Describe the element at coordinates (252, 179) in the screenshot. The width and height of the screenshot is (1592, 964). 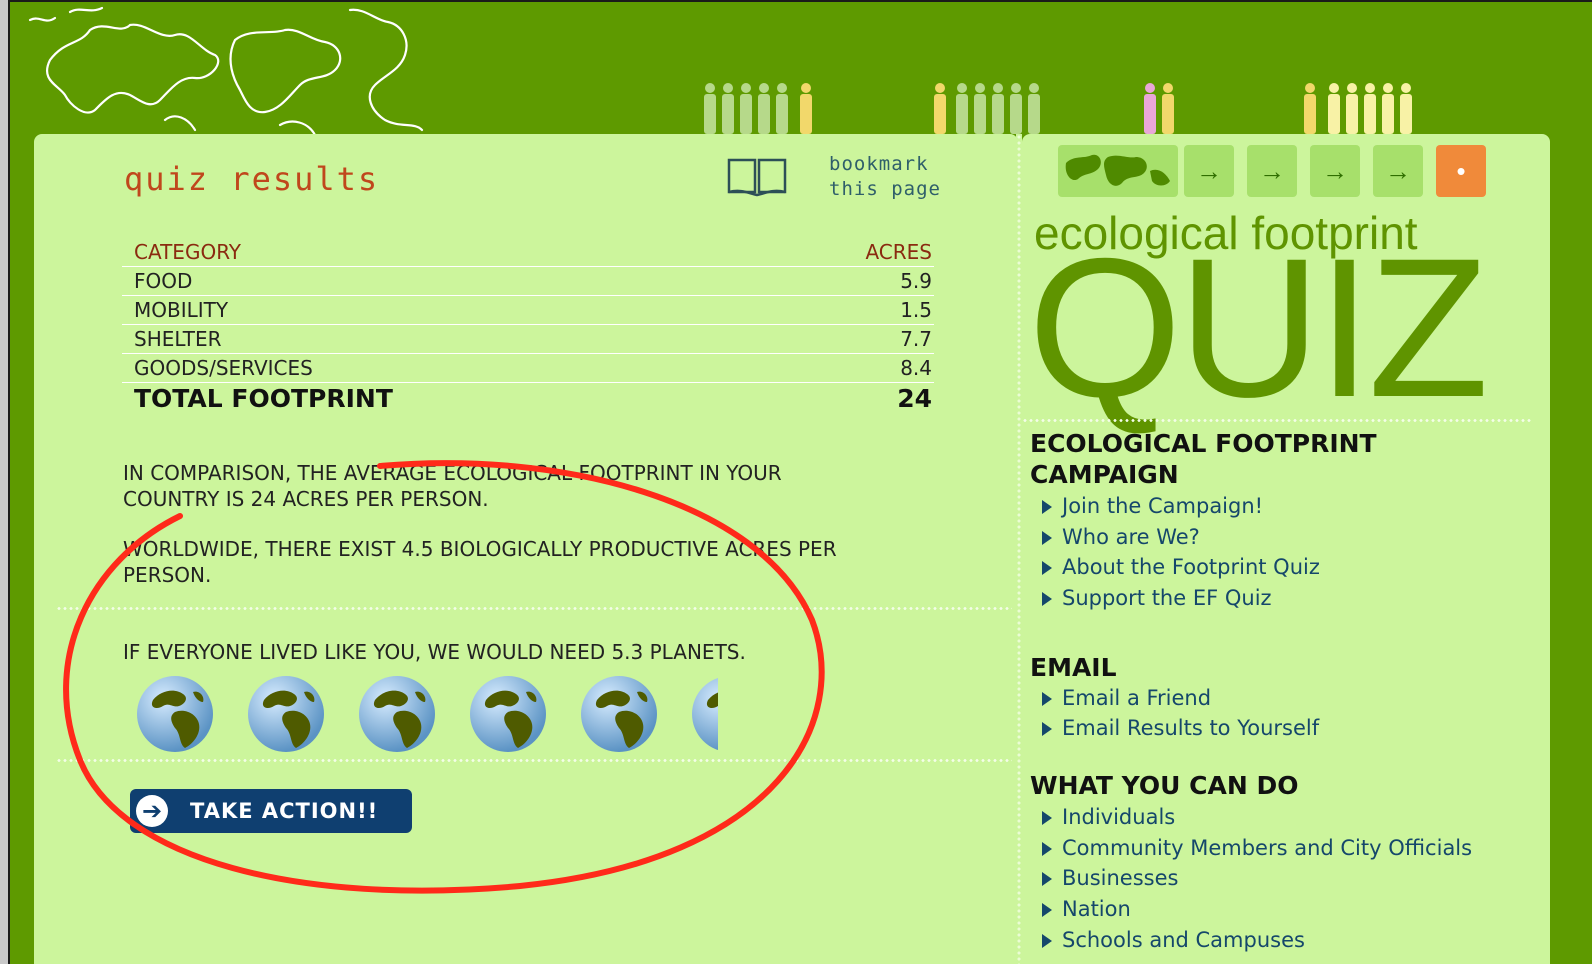
I see `page-title: quiz results` at that location.